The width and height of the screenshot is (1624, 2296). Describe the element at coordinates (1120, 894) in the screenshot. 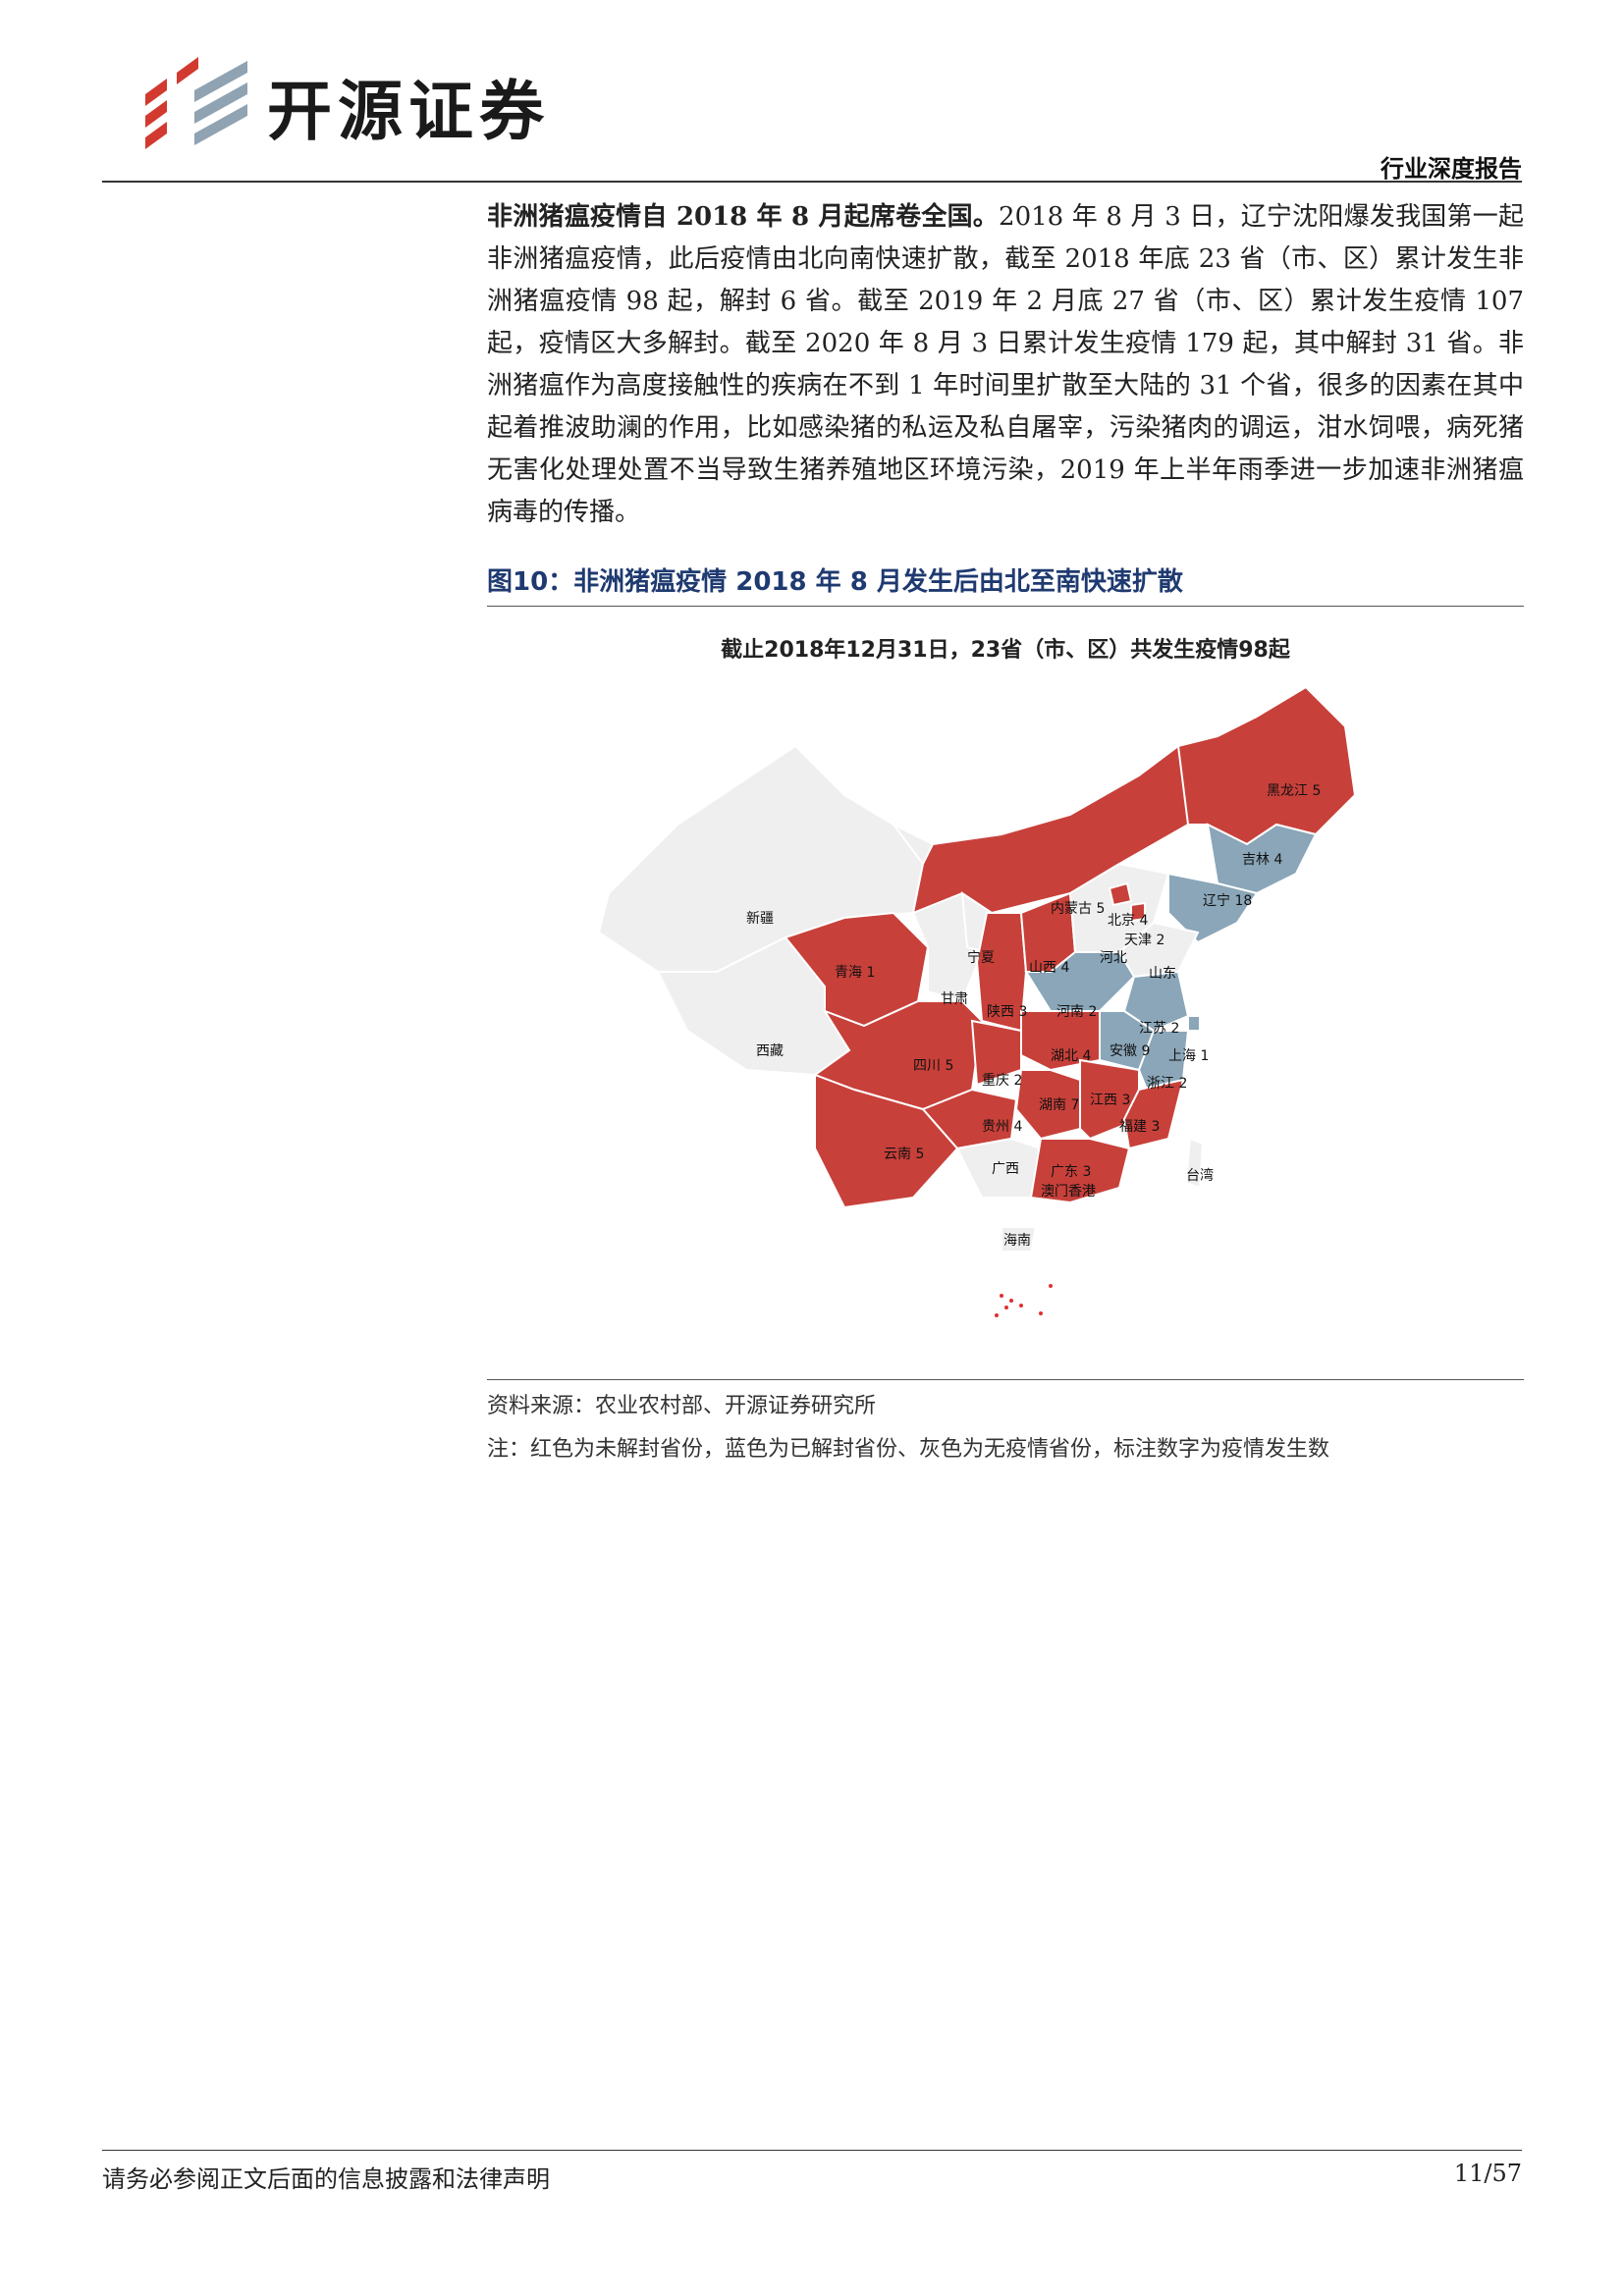

I see `region-beijing` at that location.